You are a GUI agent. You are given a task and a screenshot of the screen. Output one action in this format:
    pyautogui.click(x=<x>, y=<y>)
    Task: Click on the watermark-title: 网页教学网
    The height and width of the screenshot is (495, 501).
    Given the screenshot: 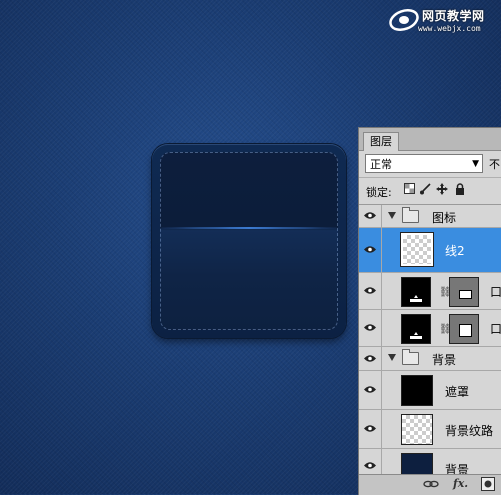 What is the action you would take?
    pyautogui.click(x=453, y=16)
    